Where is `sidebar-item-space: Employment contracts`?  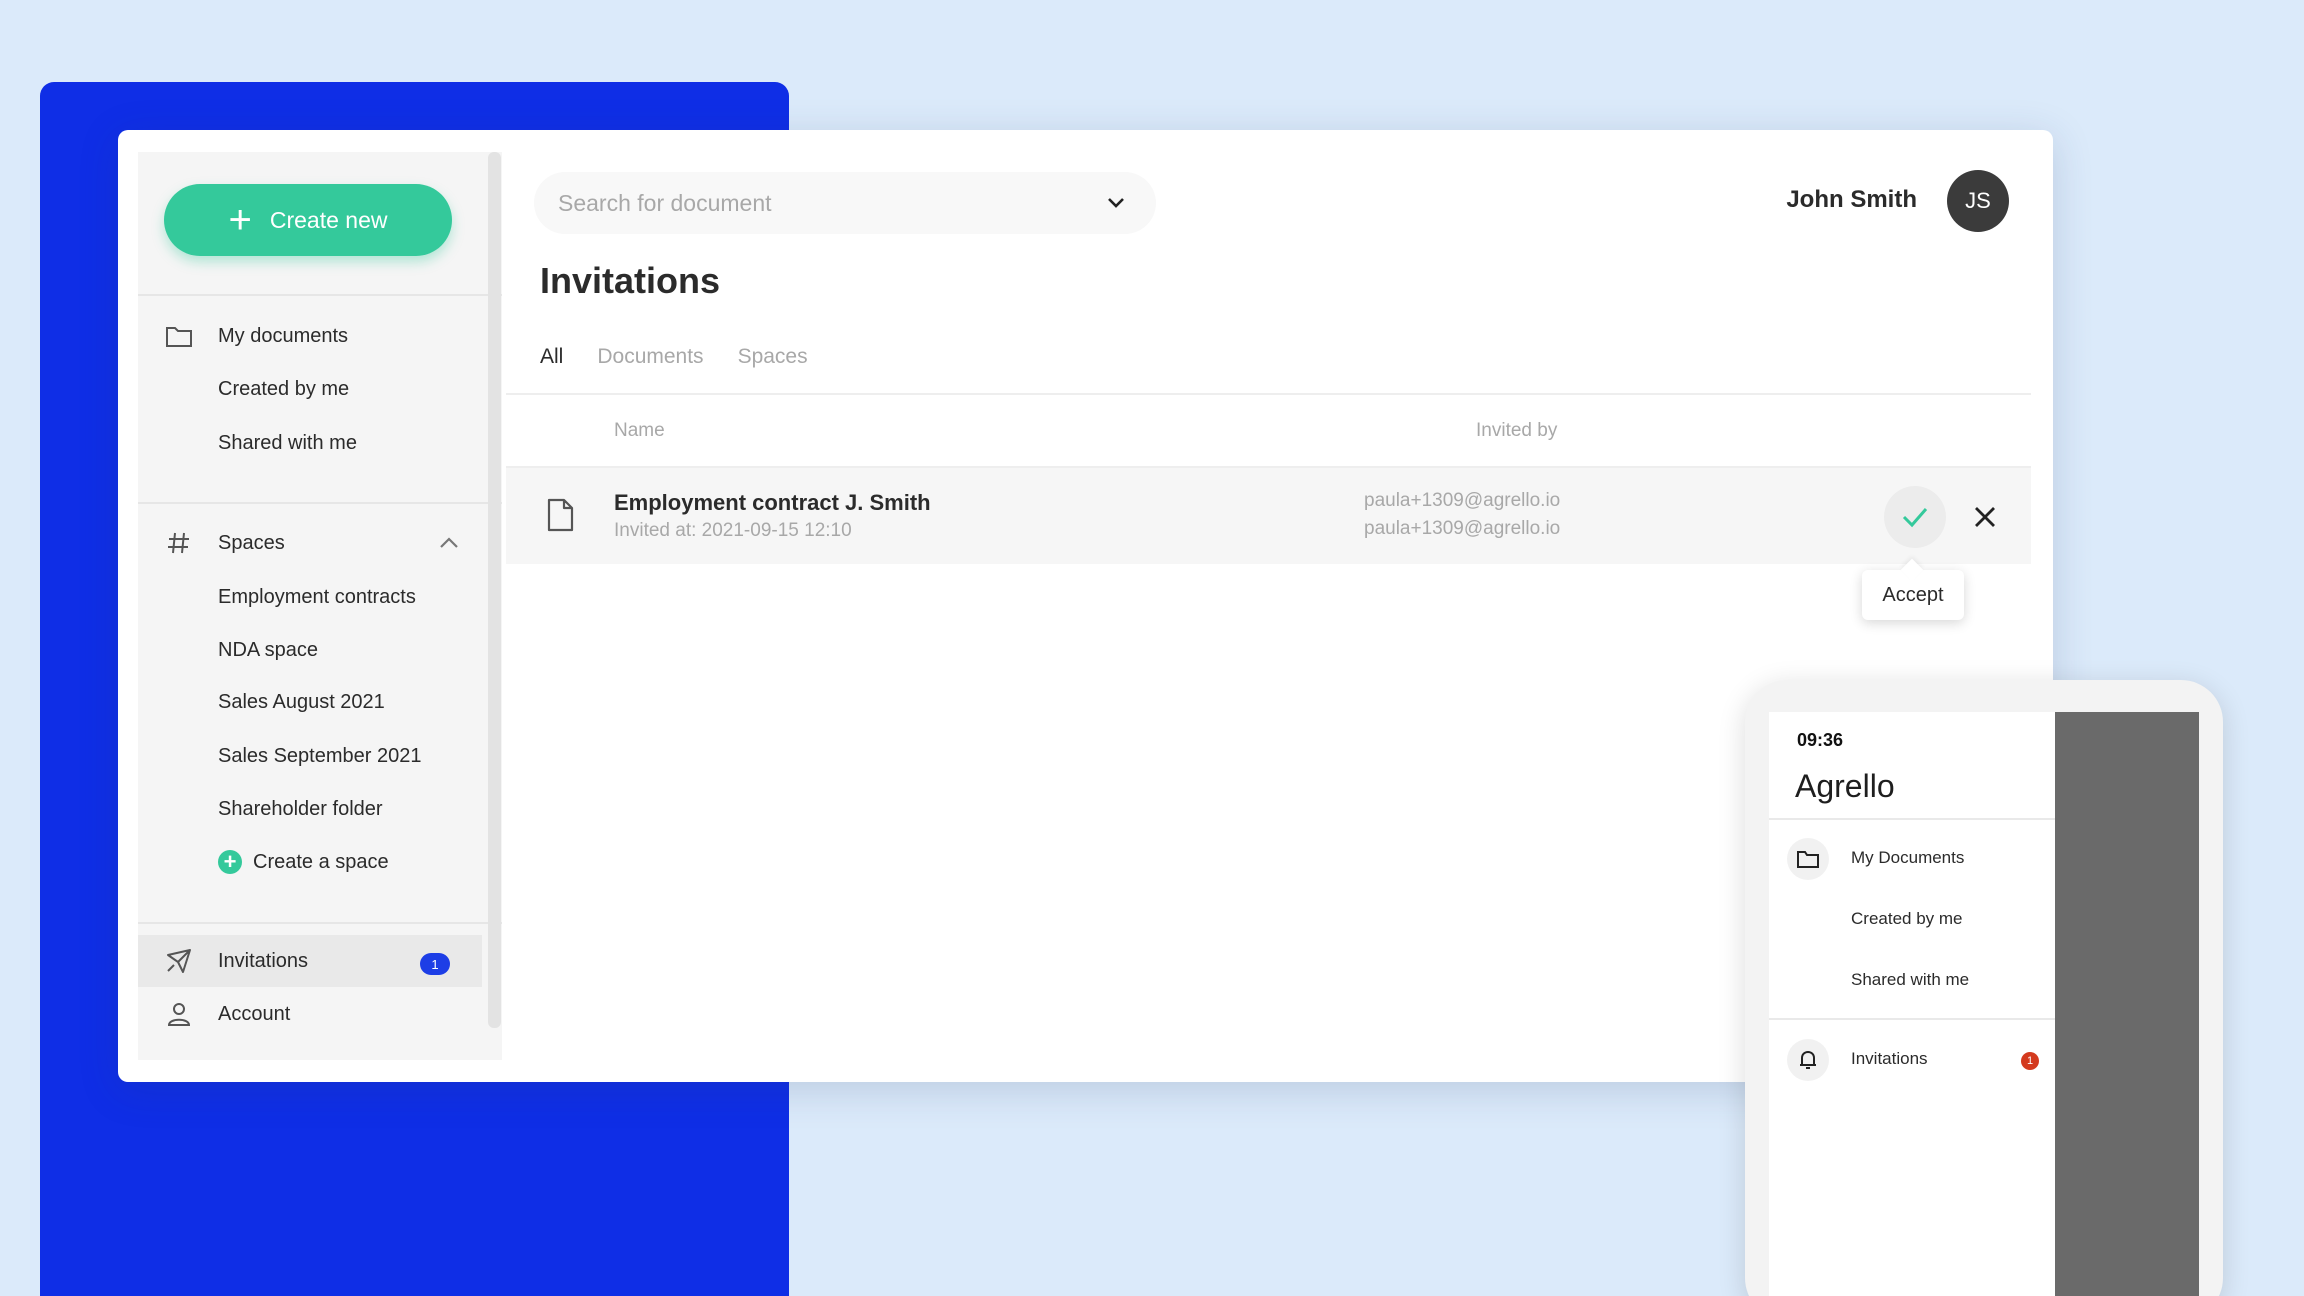
sidebar-item-space: Employment contracts is located at coordinates (310, 597).